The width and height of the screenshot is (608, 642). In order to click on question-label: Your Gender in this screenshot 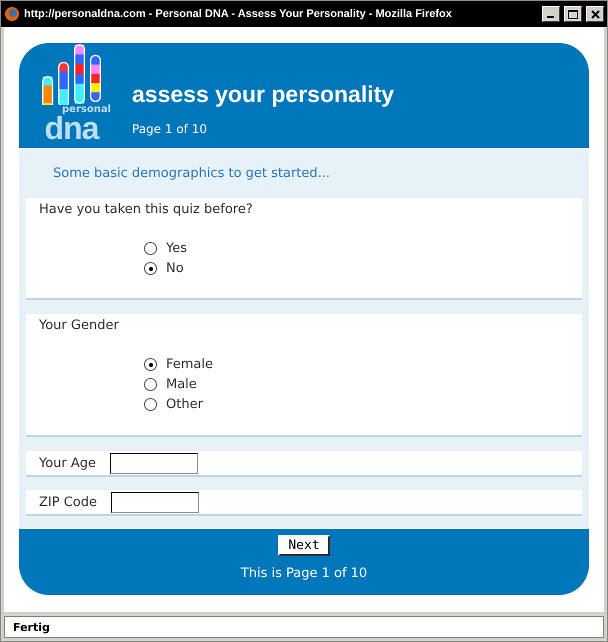, I will do `click(79, 325)`.